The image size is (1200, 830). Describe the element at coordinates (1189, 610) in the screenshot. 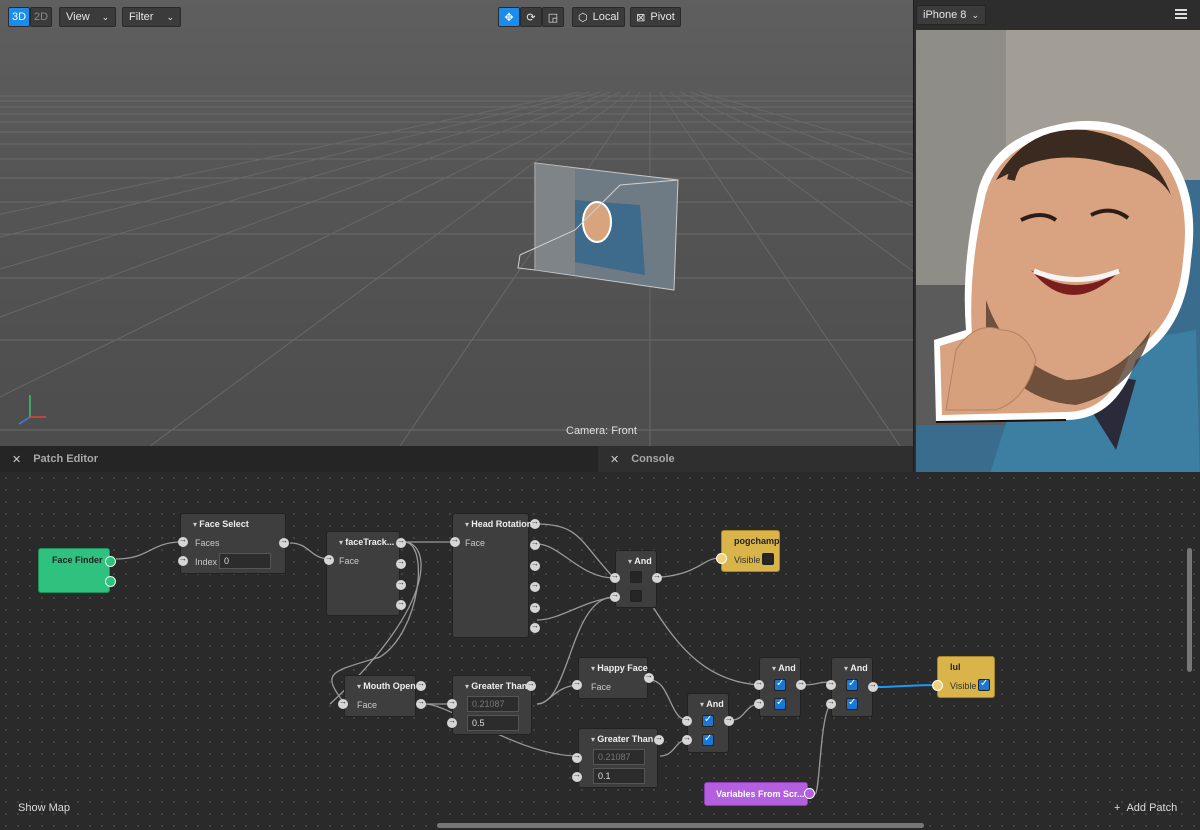

I see `vertical-scrollbar` at that location.